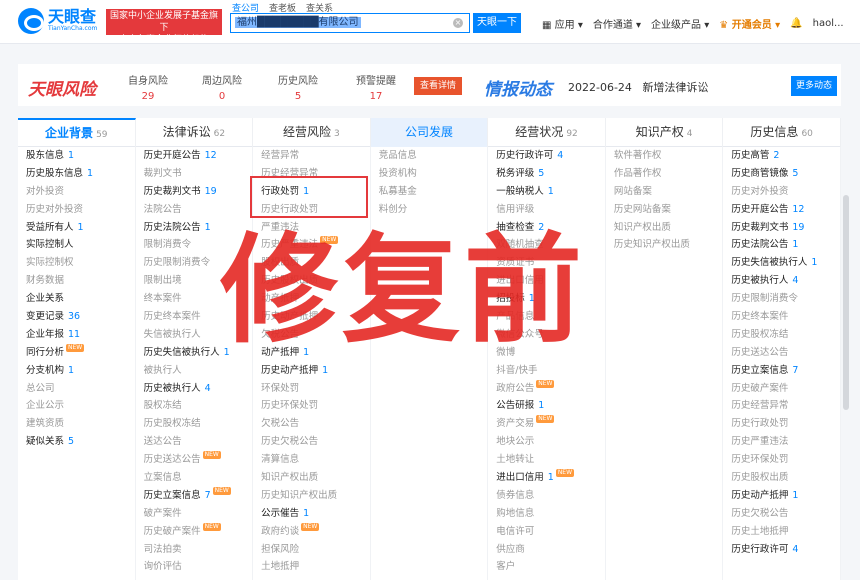 The height and width of the screenshot is (580, 860). What do you see at coordinates (814, 86) in the screenshot?
I see `more-news-button: 更多动态` at bounding box center [814, 86].